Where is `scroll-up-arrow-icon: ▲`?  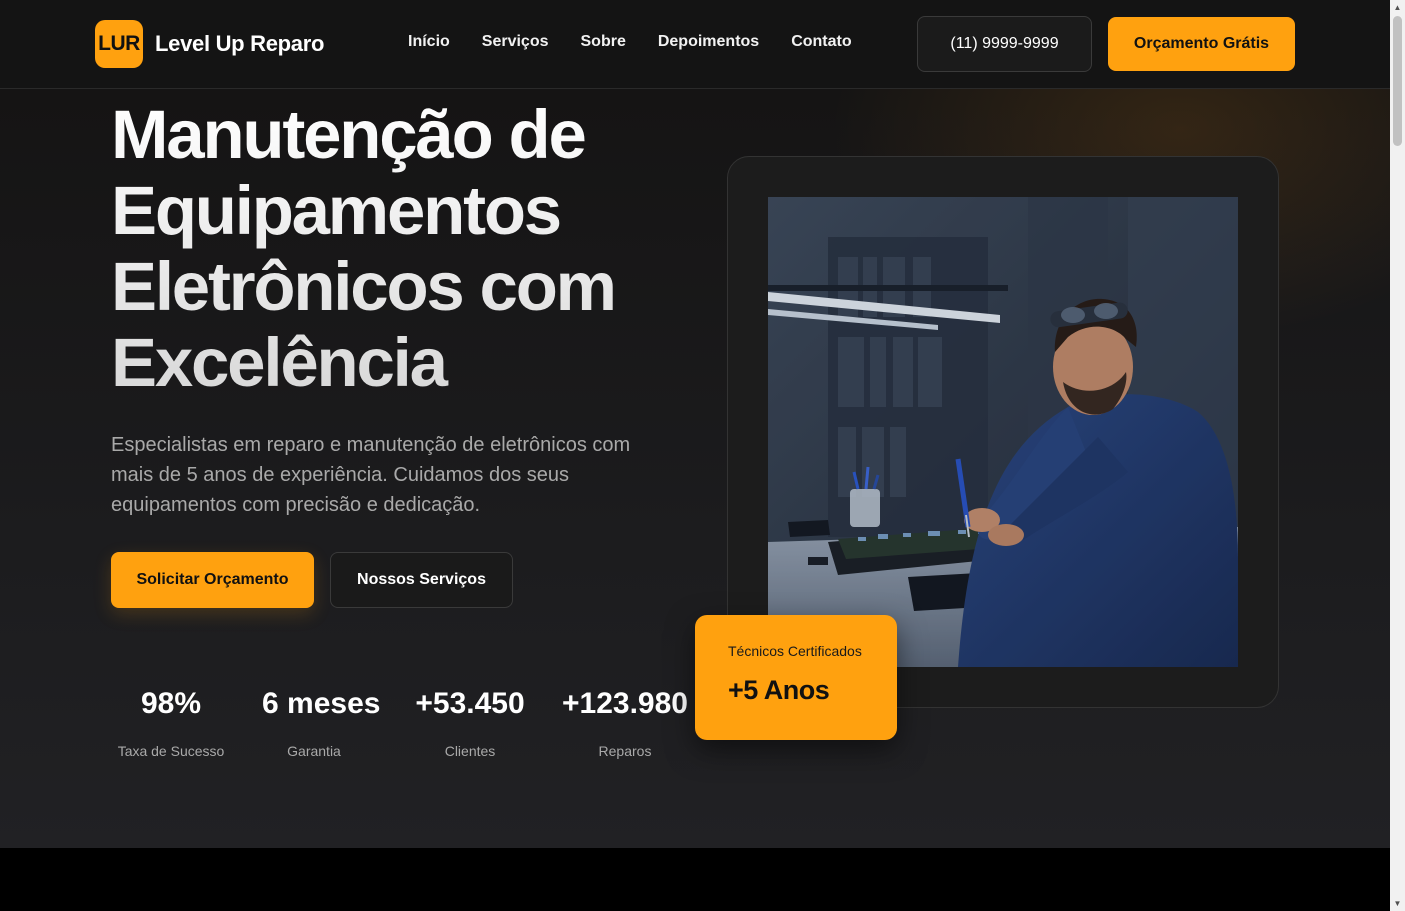
scroll-up-arrow-icon: ▲ is located at coordinates (1397, 7).